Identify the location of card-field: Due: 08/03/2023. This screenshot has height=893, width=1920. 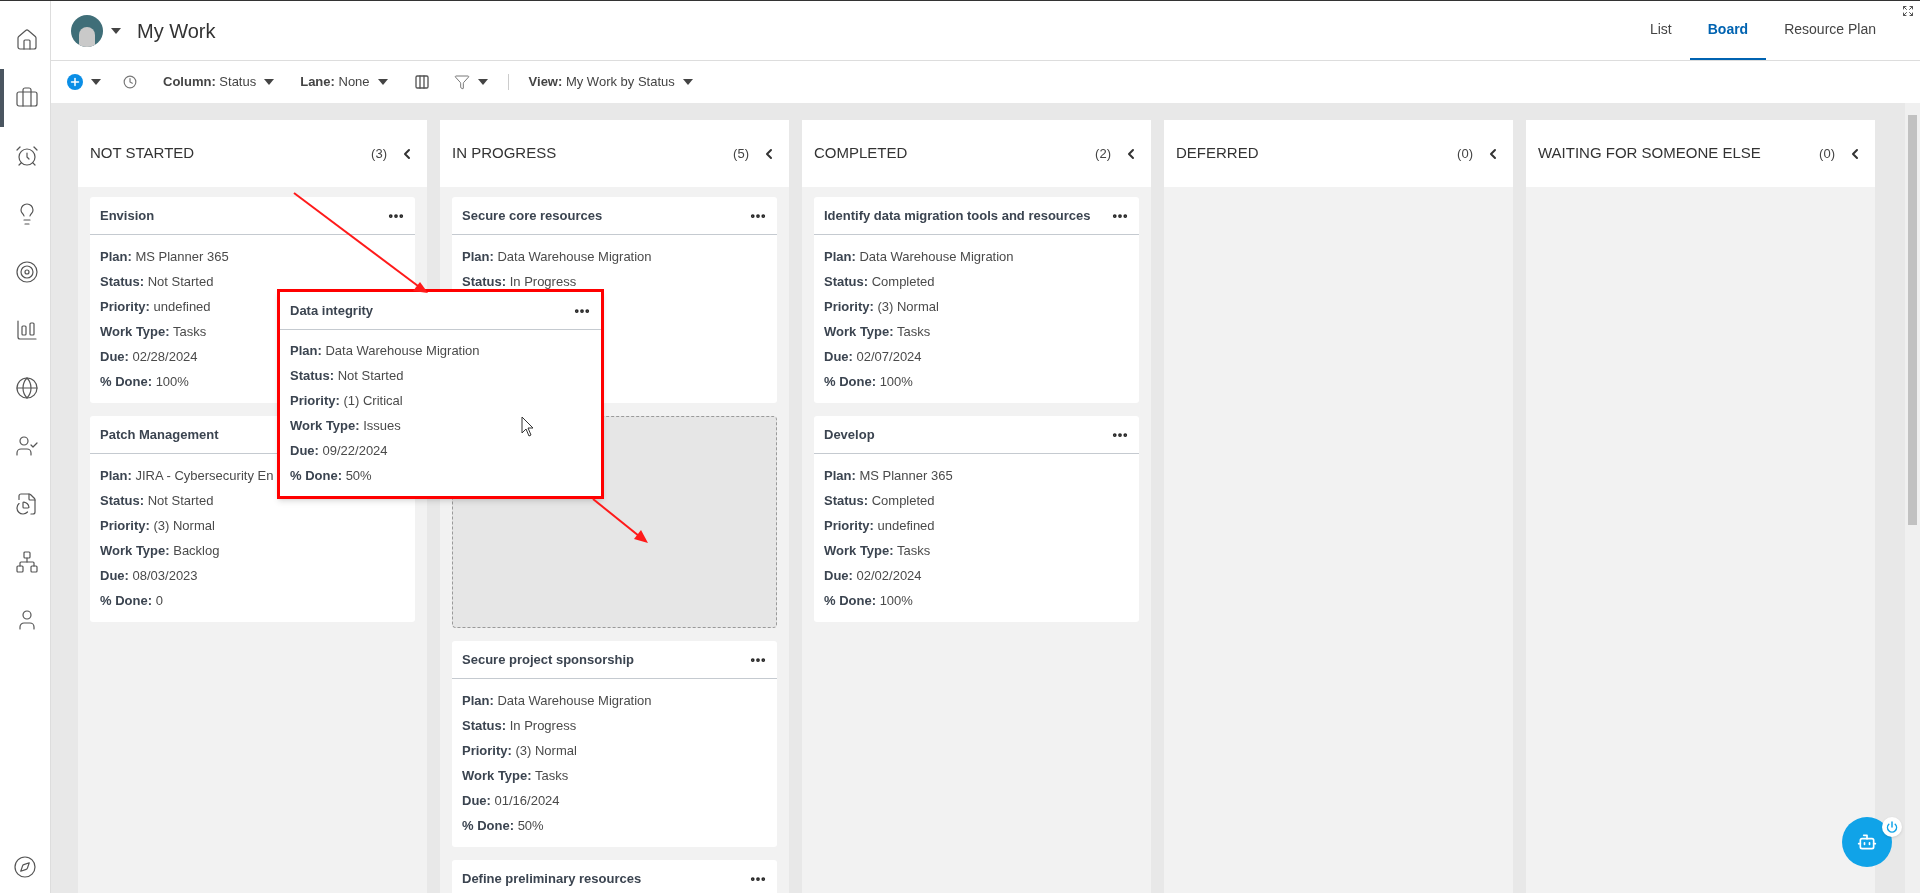
(149, 575).